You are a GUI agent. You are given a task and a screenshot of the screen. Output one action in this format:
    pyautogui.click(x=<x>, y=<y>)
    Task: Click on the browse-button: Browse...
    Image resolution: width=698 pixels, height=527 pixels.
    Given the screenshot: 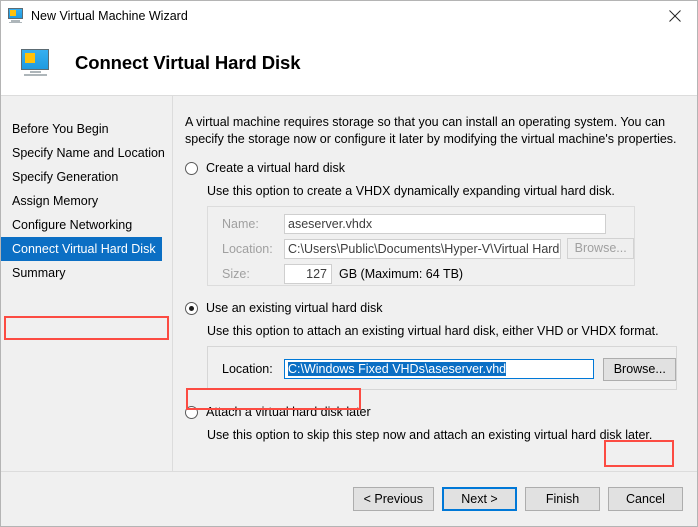 What is the action you would take?
    pyautogui.click(x=639, y=369)
    